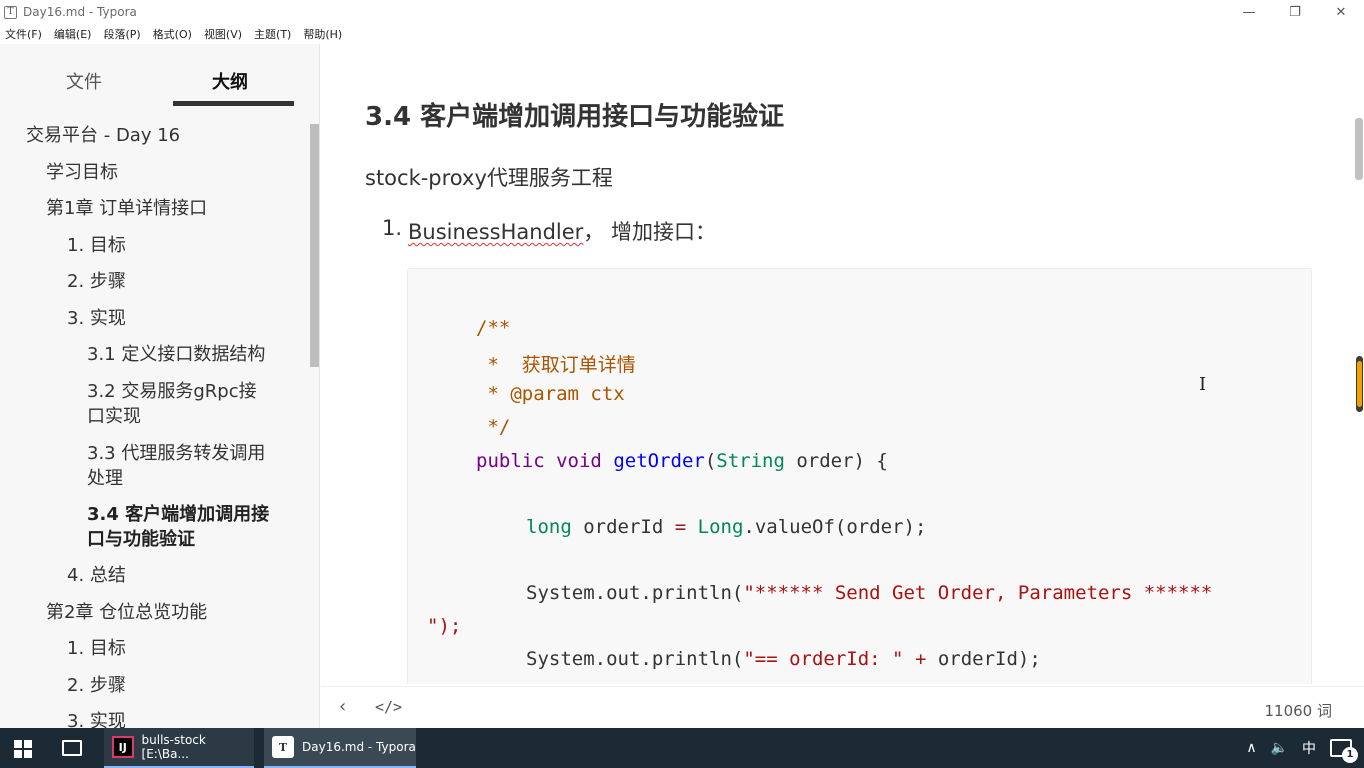 The width and height of the screenshot is (1364, 768). I want to click on code-line-signature: public void getOrder(String order) {, so click(682, 461).